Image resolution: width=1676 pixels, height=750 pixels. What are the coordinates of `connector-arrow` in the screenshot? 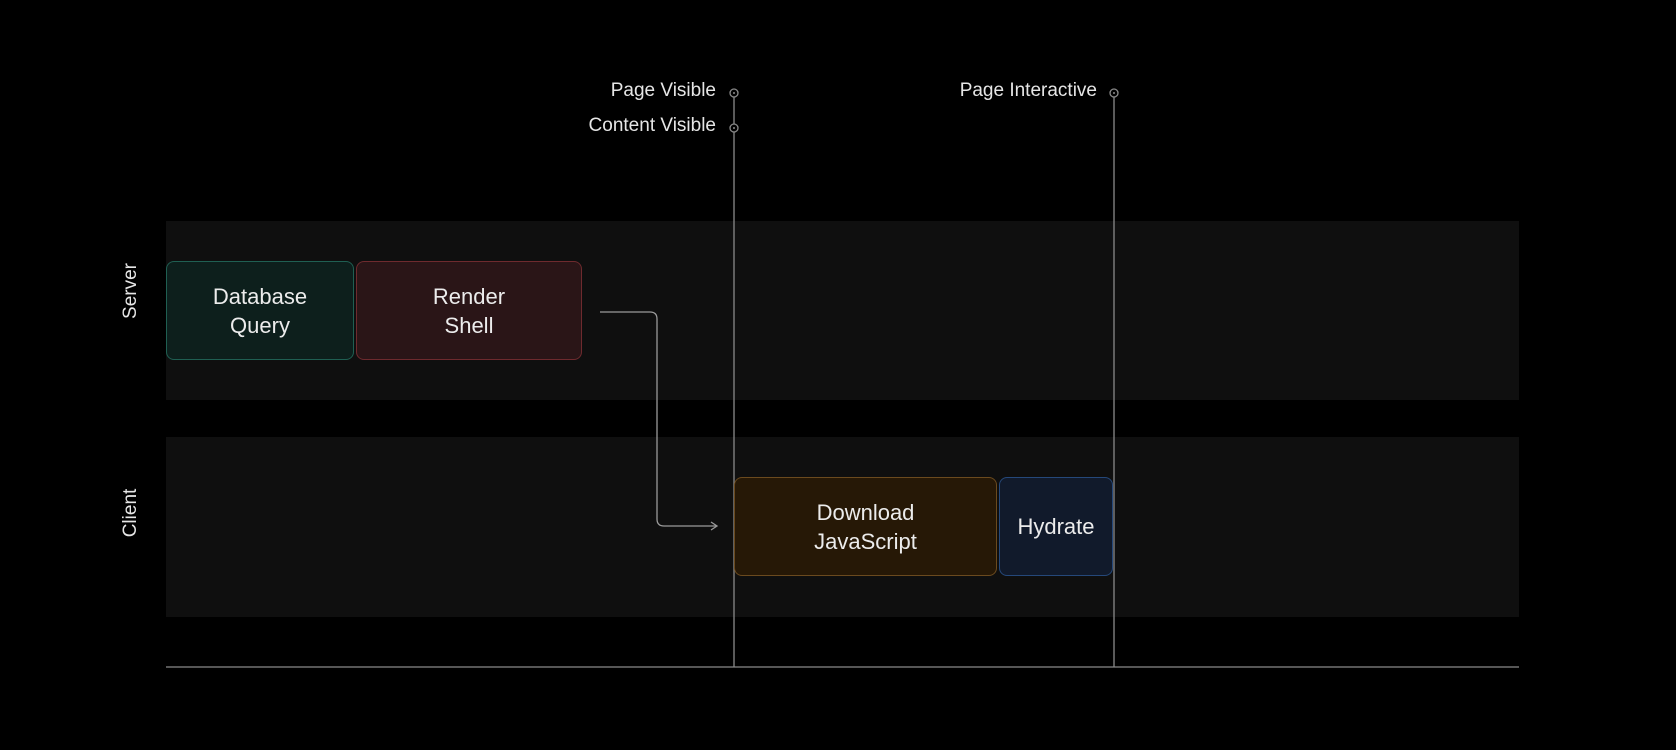 It's located at (658, 419).